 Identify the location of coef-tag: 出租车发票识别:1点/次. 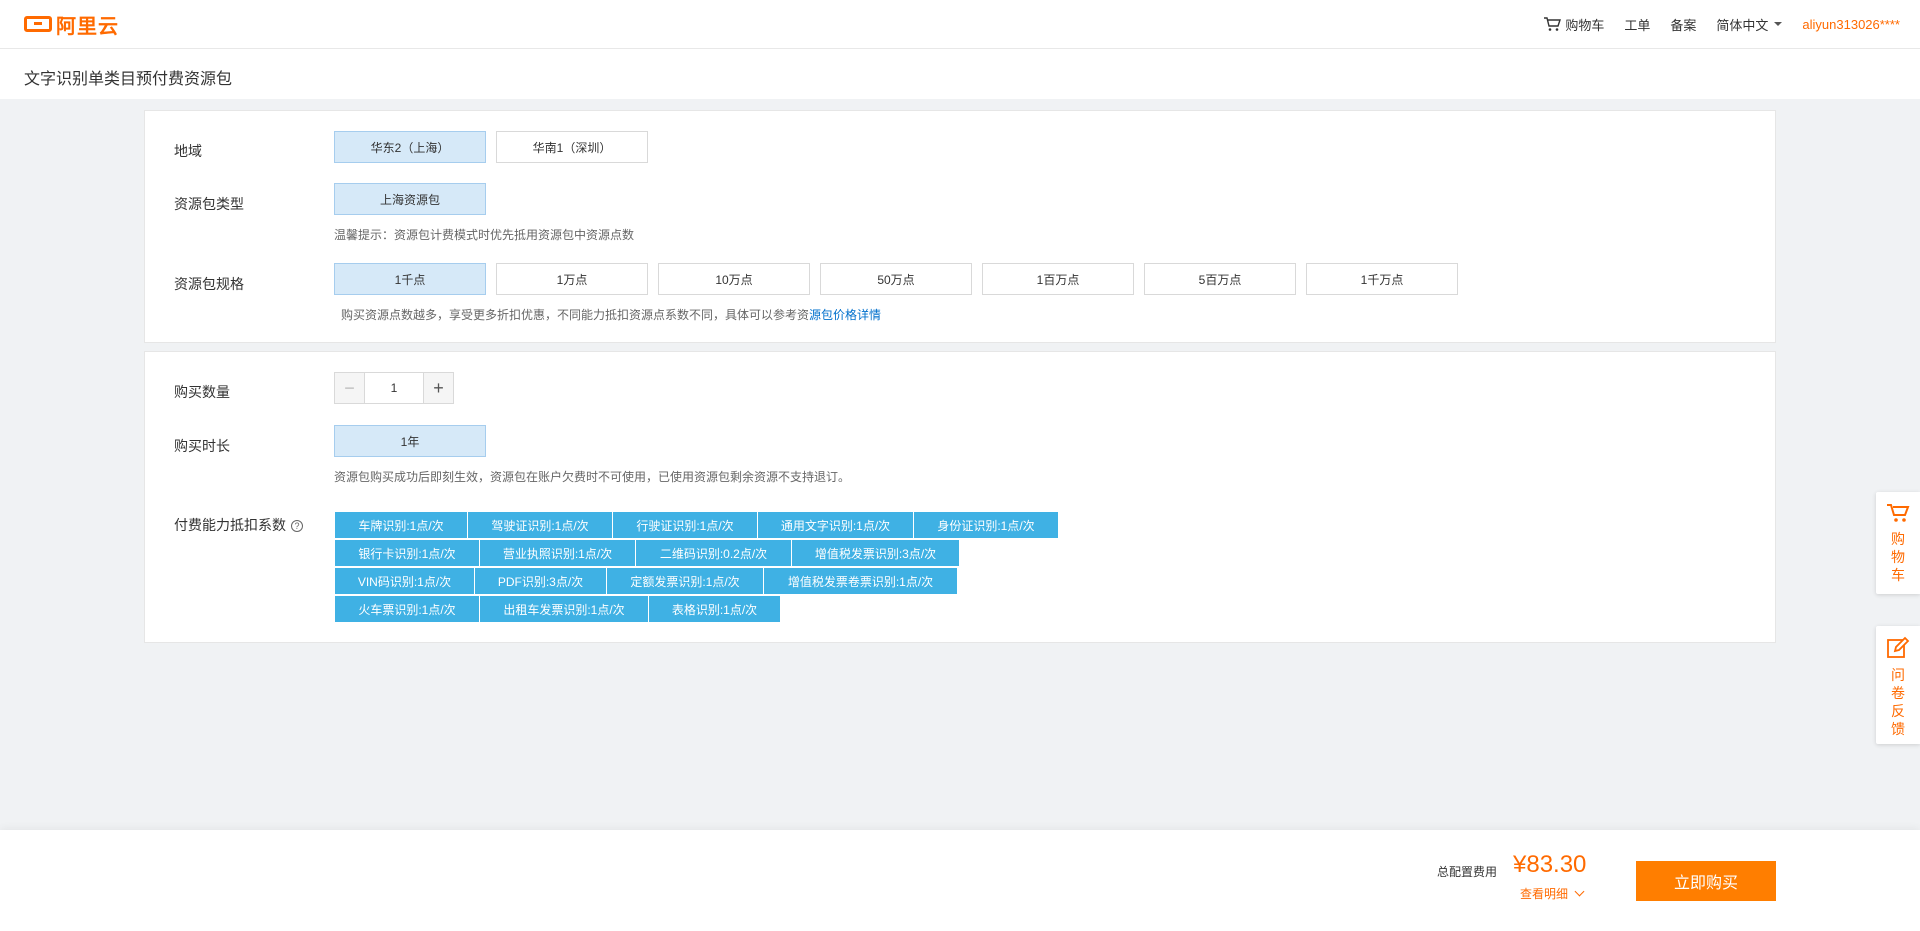
(564, 609).